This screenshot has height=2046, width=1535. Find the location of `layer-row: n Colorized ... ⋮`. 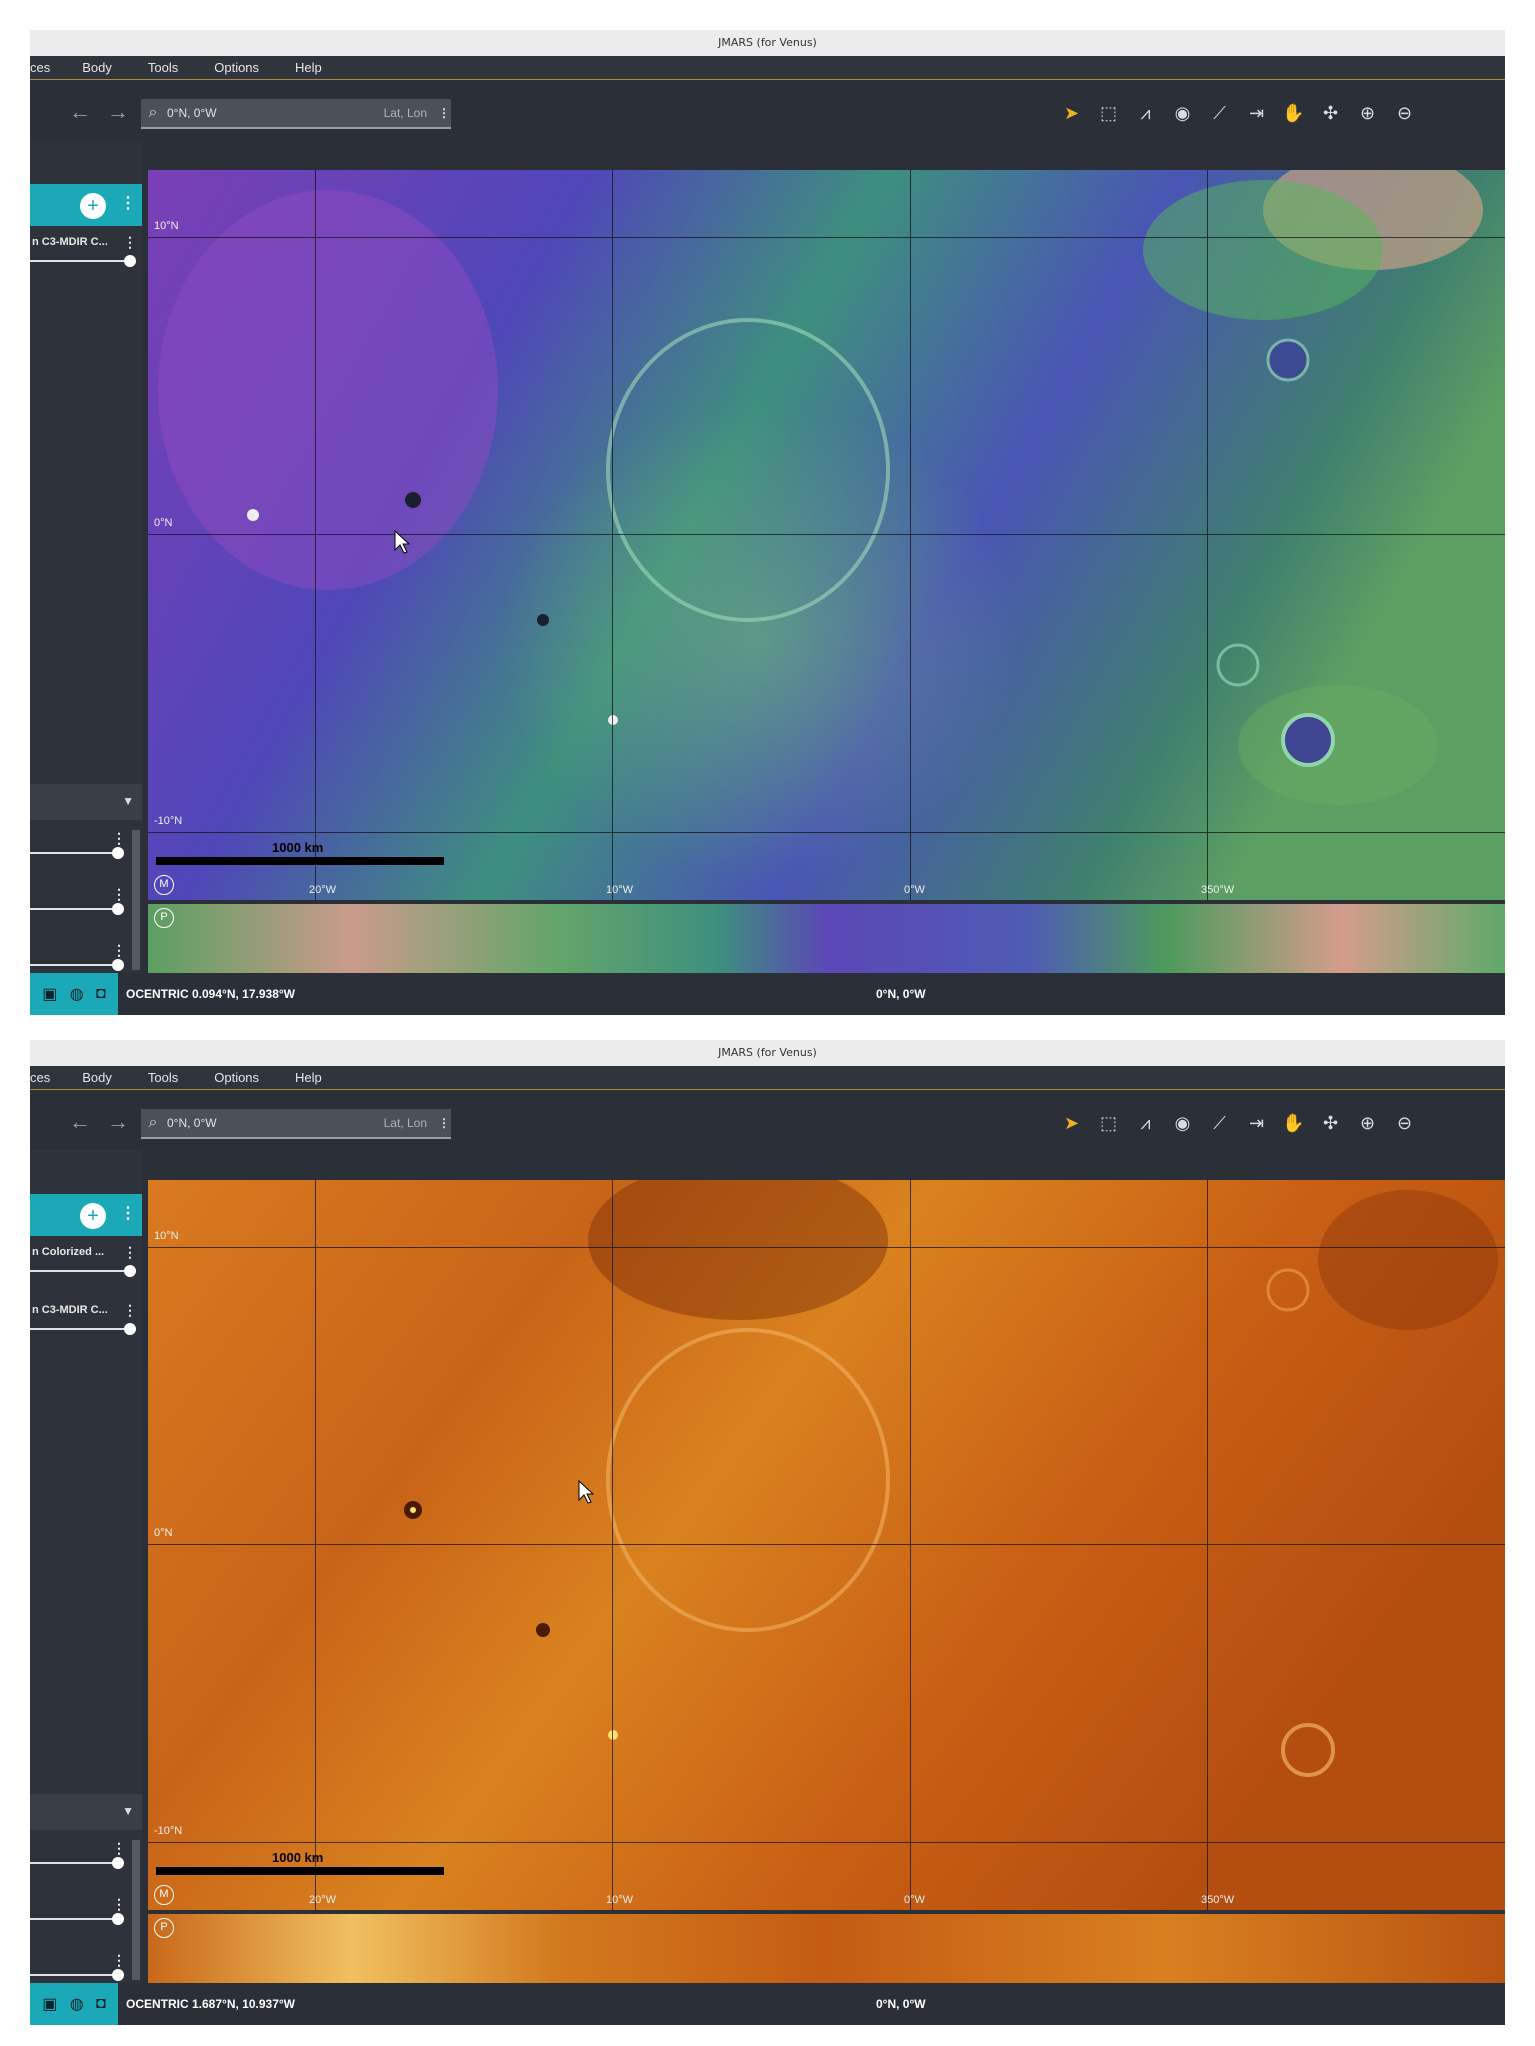

layer-row: n Colorized ... ⋮ is located at coordinates (86, 1265).